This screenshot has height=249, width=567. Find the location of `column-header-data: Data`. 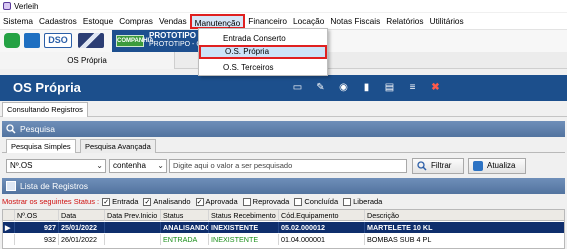

column-header-data: Data is located at coordinates (82, 215).